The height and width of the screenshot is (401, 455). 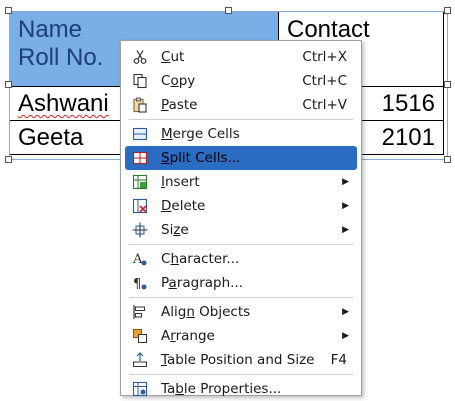 I want to click on merge-cells-icon, so click(x=140, y=134).